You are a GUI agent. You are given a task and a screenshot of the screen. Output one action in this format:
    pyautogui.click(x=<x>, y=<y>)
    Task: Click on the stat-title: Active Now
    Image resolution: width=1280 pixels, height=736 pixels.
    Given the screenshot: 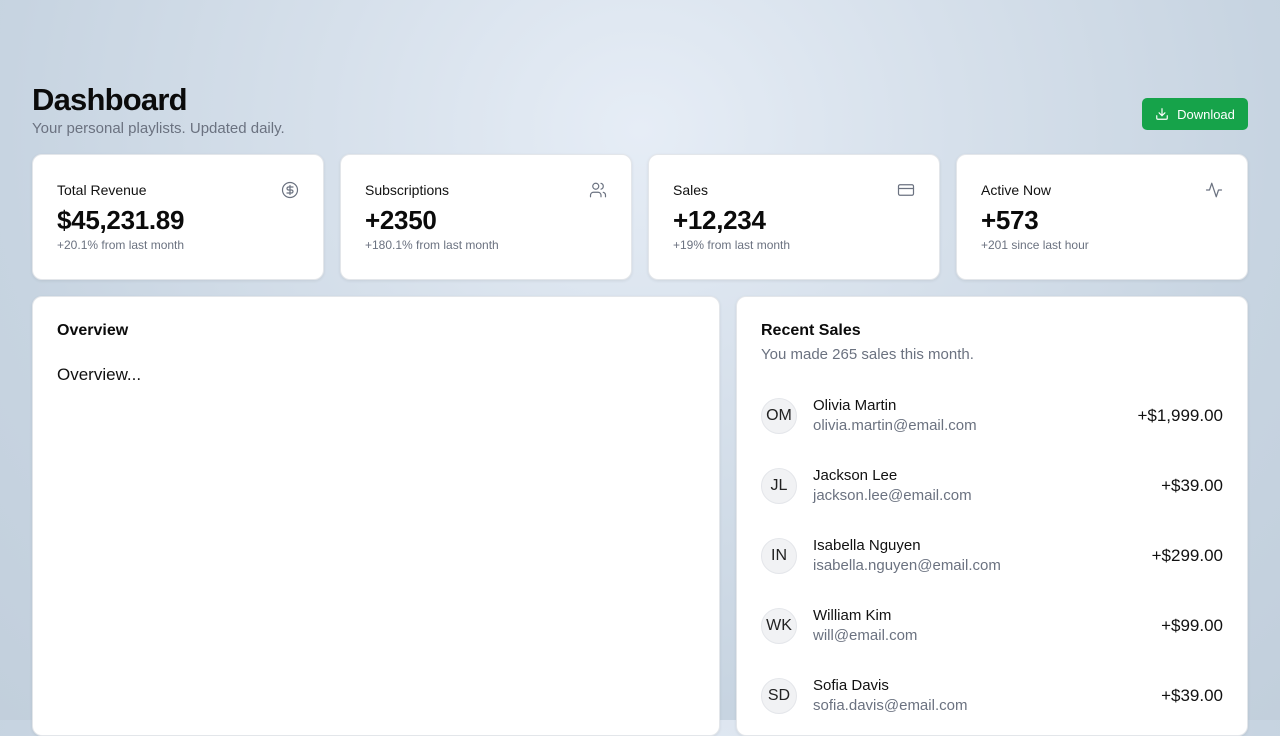 What is the action you would take?
    pyautogui.click(x=1016, y=190)
    